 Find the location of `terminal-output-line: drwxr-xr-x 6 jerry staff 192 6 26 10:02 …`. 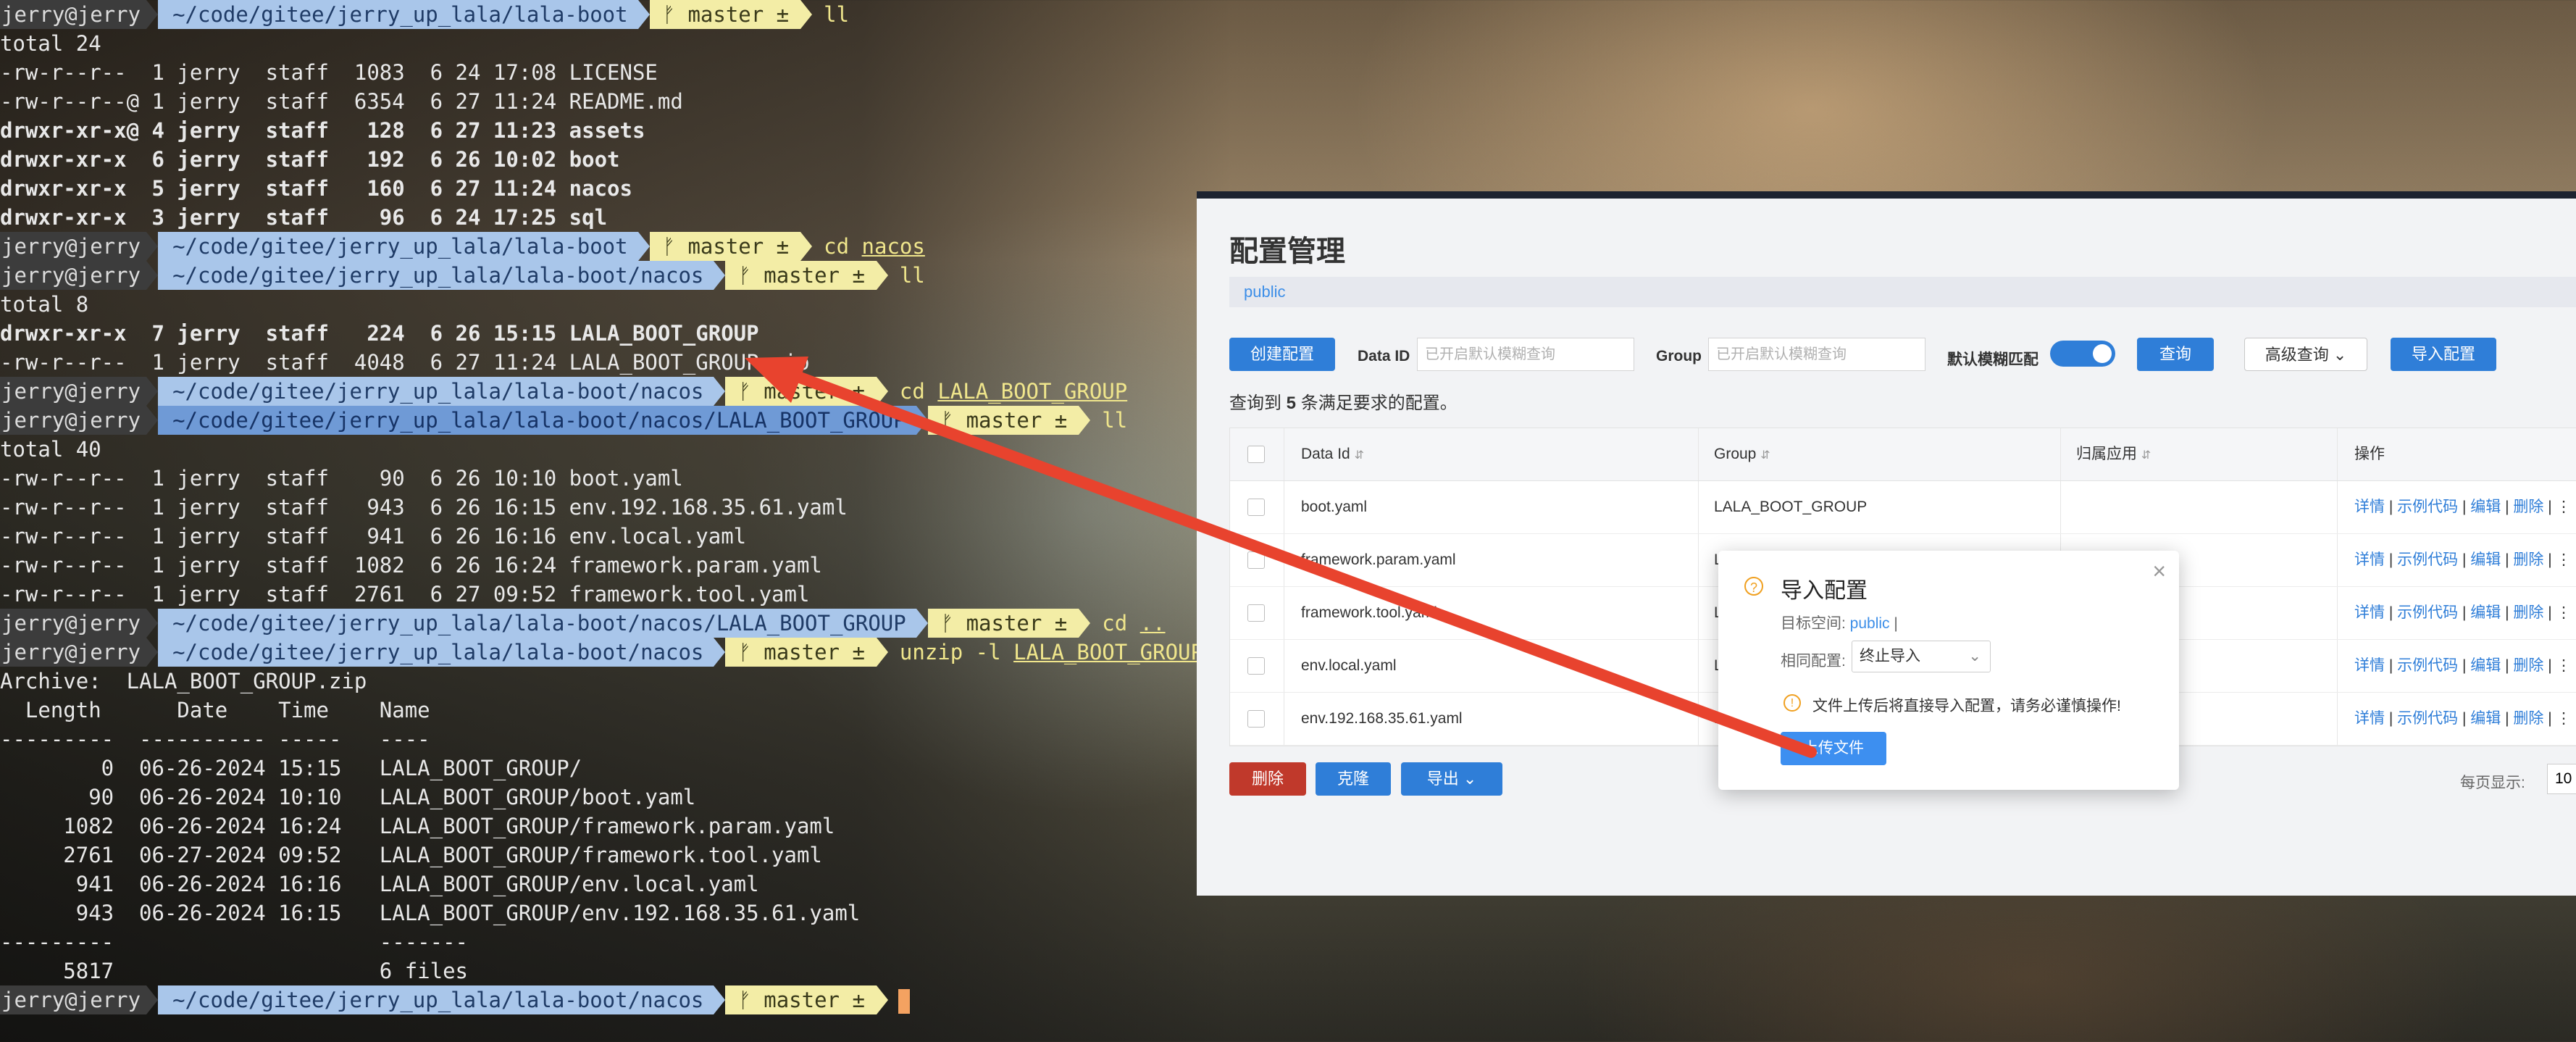

terminal-output-line: drwxr-xr-x 6 jerry staff 192 6 26 10:02 … is located at coordinates (310, 159).